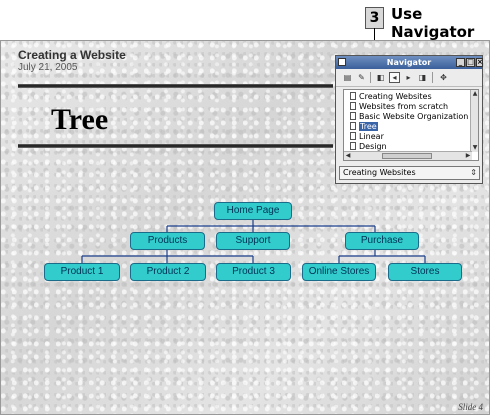 This screenshot has width=500, height=415. What do you see at coordinates (253, 211) in the screenshot?
I see `tree-node-home-page: Home Page` at bounding box center [253, 211].